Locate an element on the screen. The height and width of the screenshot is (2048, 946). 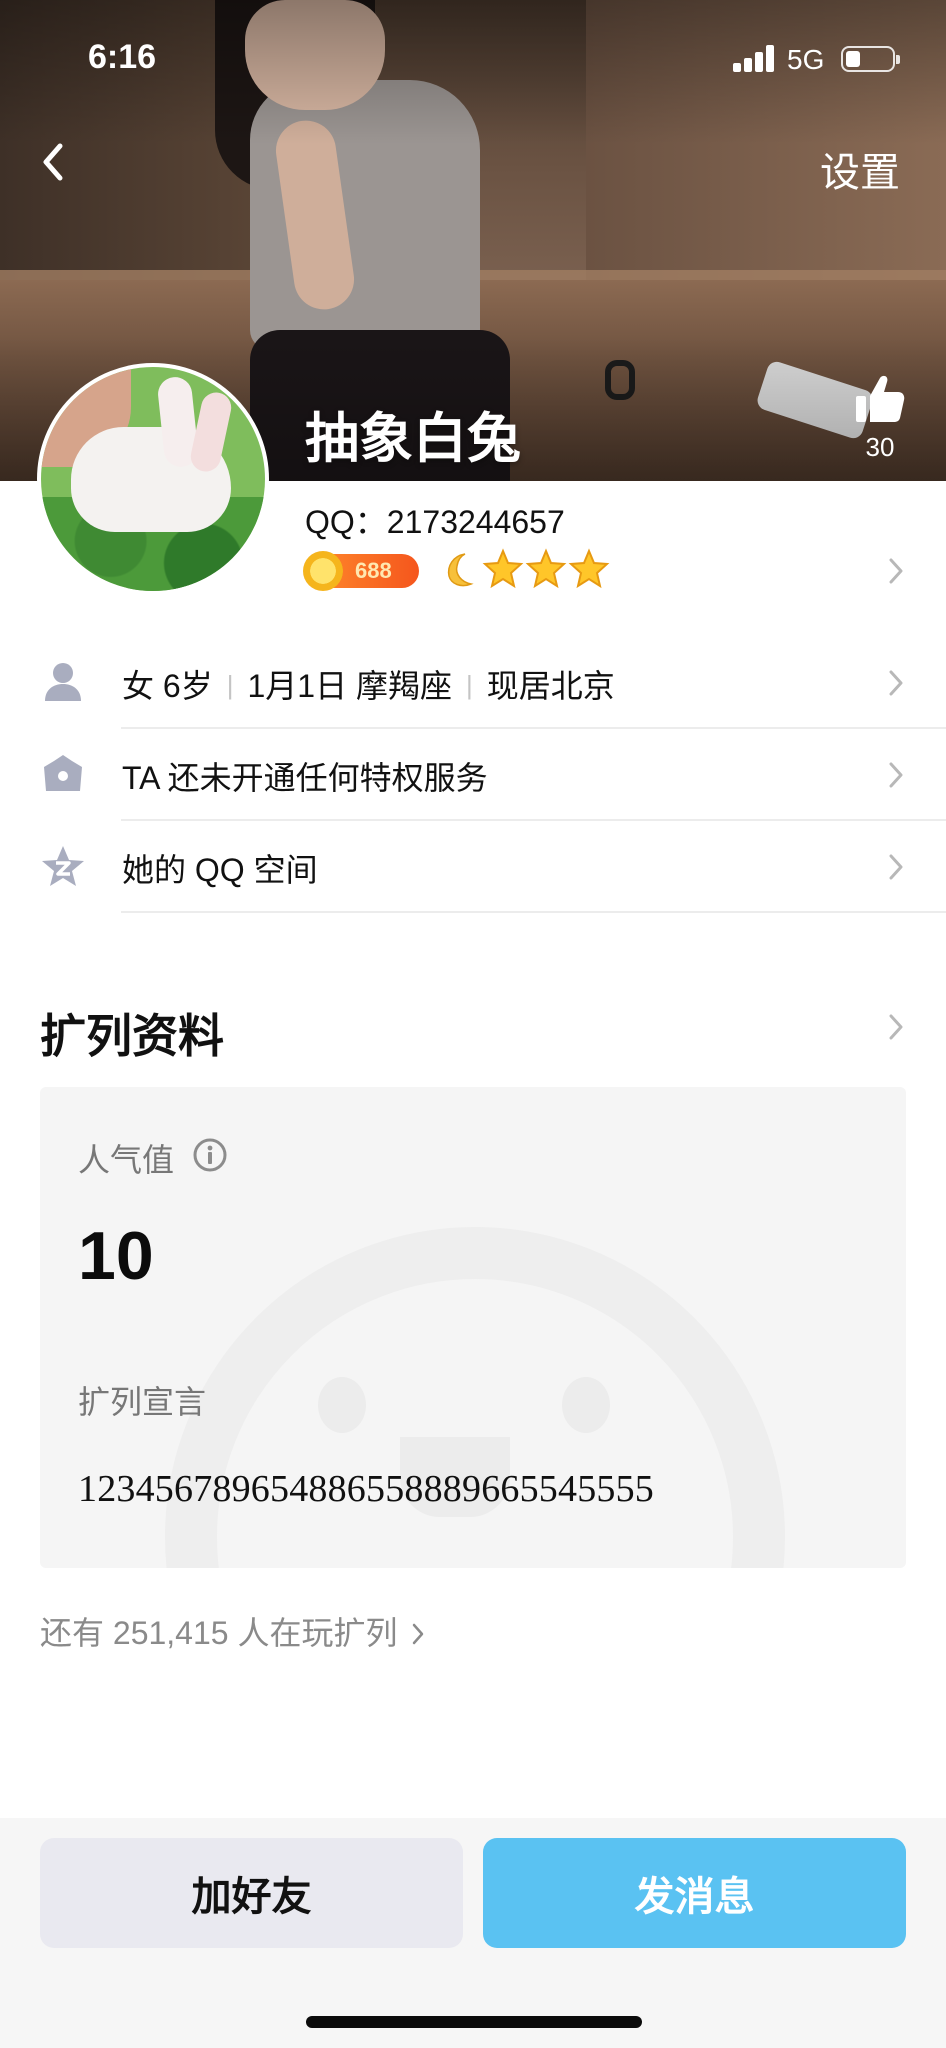
location: 现居北京 is located at coordinates (550, 686).